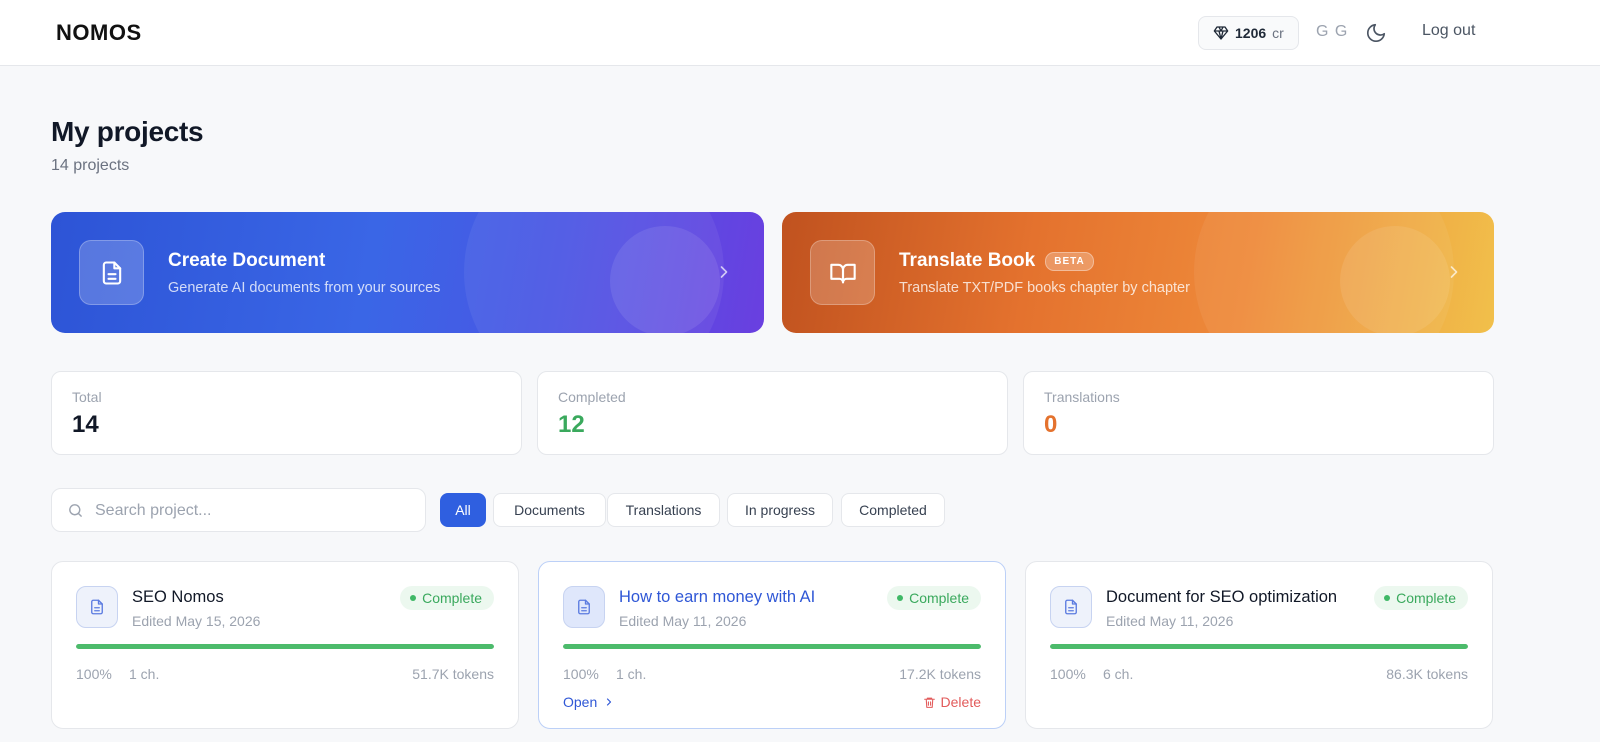 Image resolution: width=1600 pixels, height=742 pixels. I want to click on beta-badge: BETA, so click(1069, 261).